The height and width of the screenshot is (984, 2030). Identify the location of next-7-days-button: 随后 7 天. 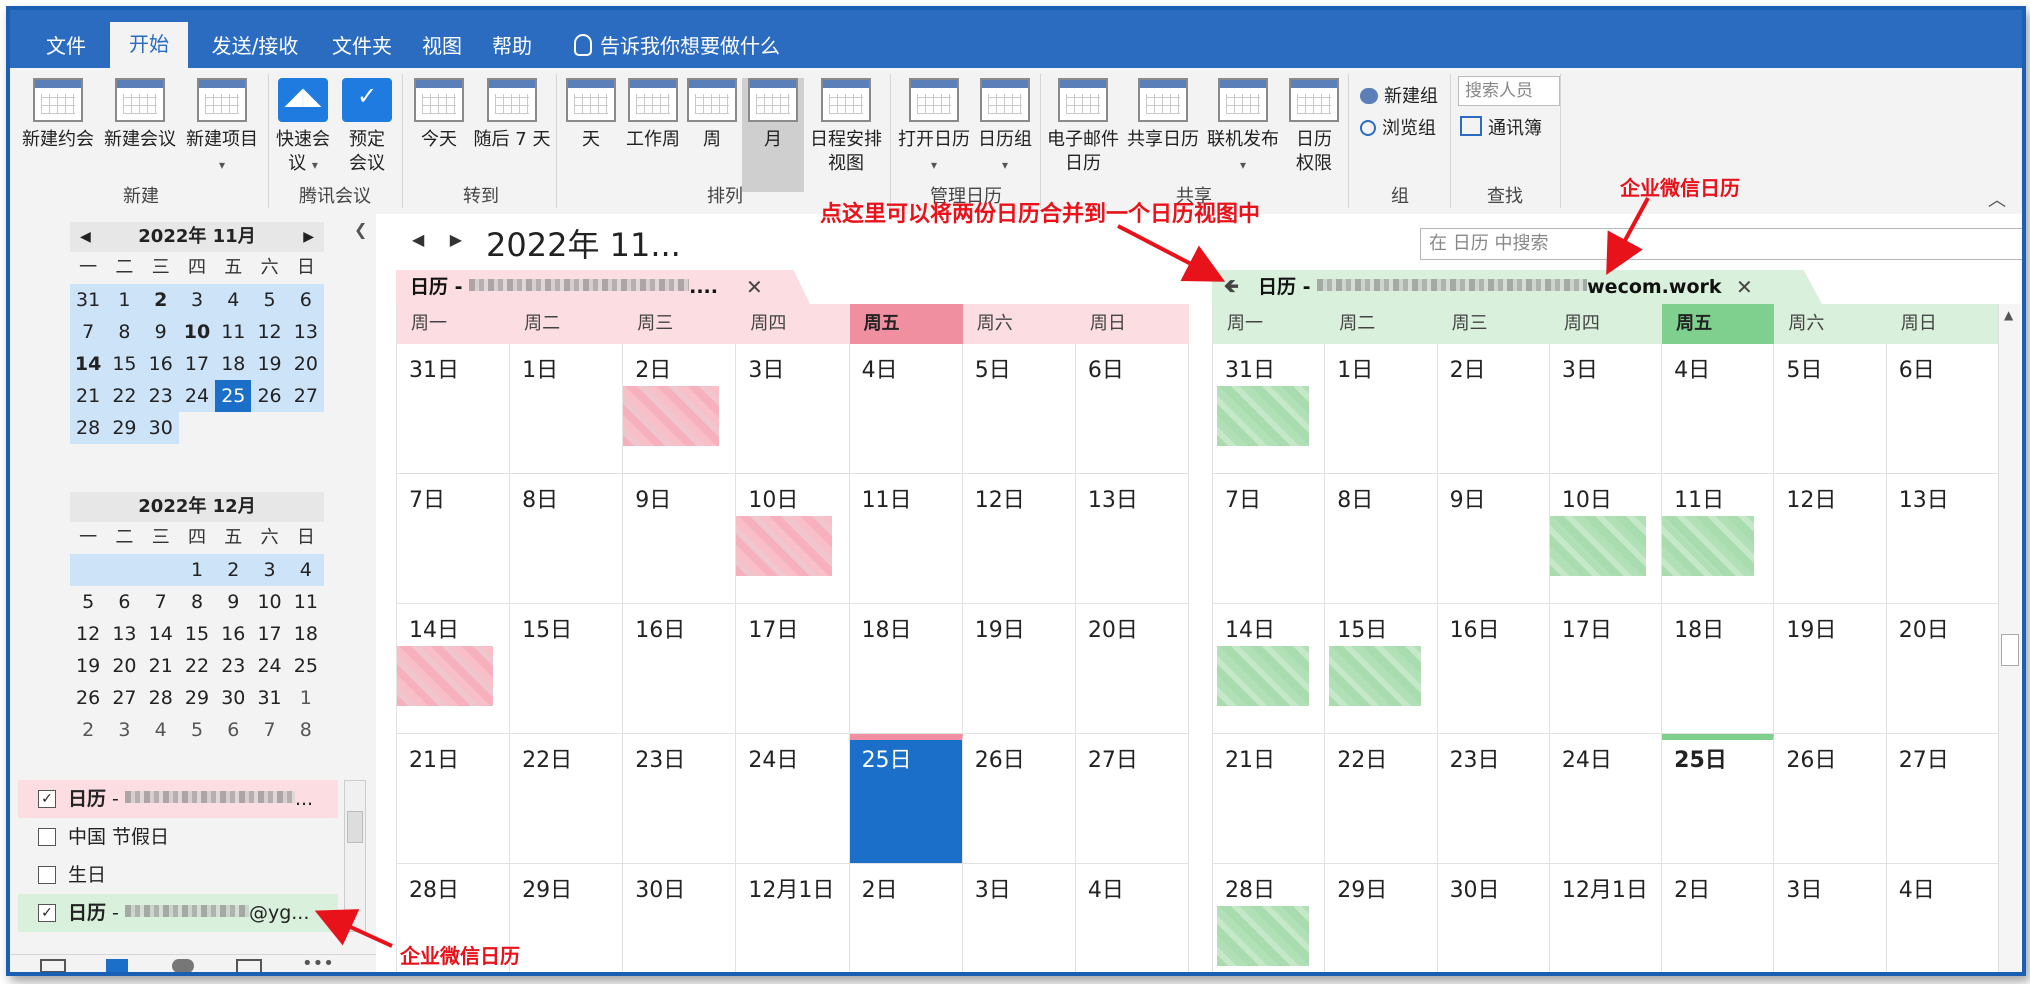
(512, 115).